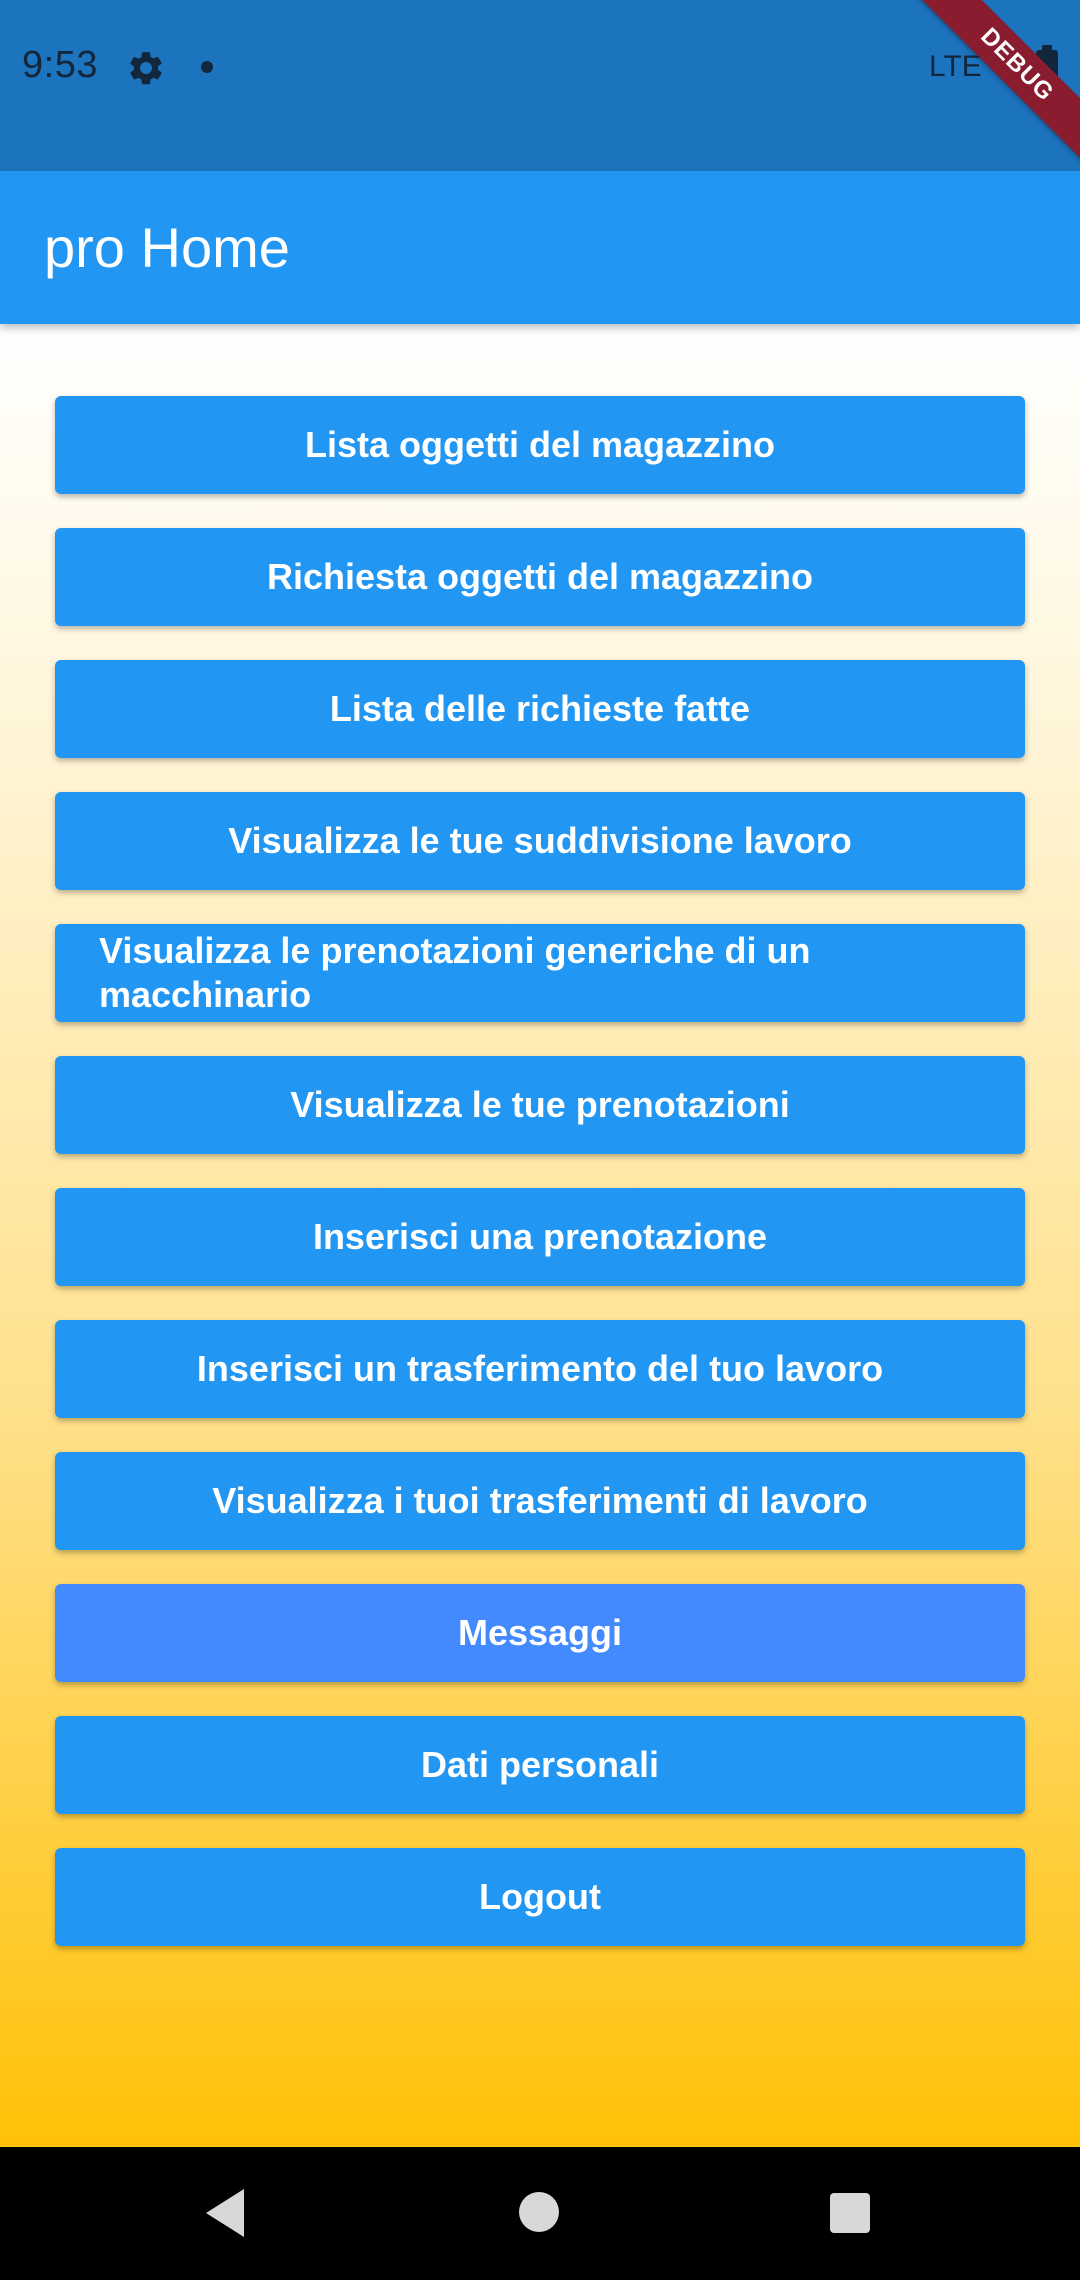  What do you see at coordinates (60, 65) in the screenshot?
I see `status-time: 9:53` at bounding box center [60, 65].